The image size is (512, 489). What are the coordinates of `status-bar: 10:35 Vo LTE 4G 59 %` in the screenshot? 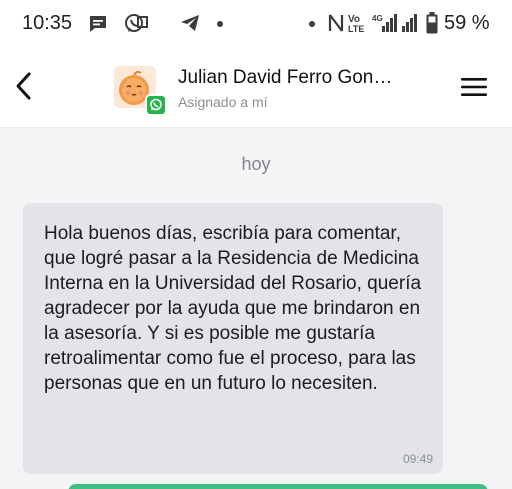 It's located at (256, 24).